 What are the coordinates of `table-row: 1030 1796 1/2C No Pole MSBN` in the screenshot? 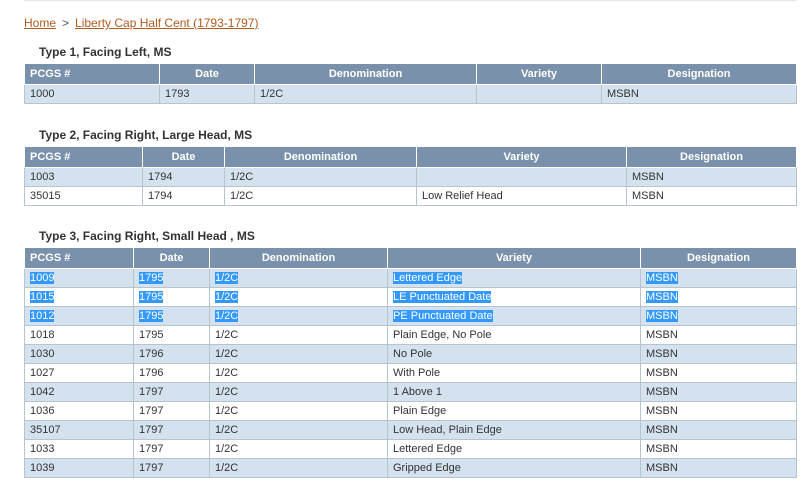 It's located at (410, 354).